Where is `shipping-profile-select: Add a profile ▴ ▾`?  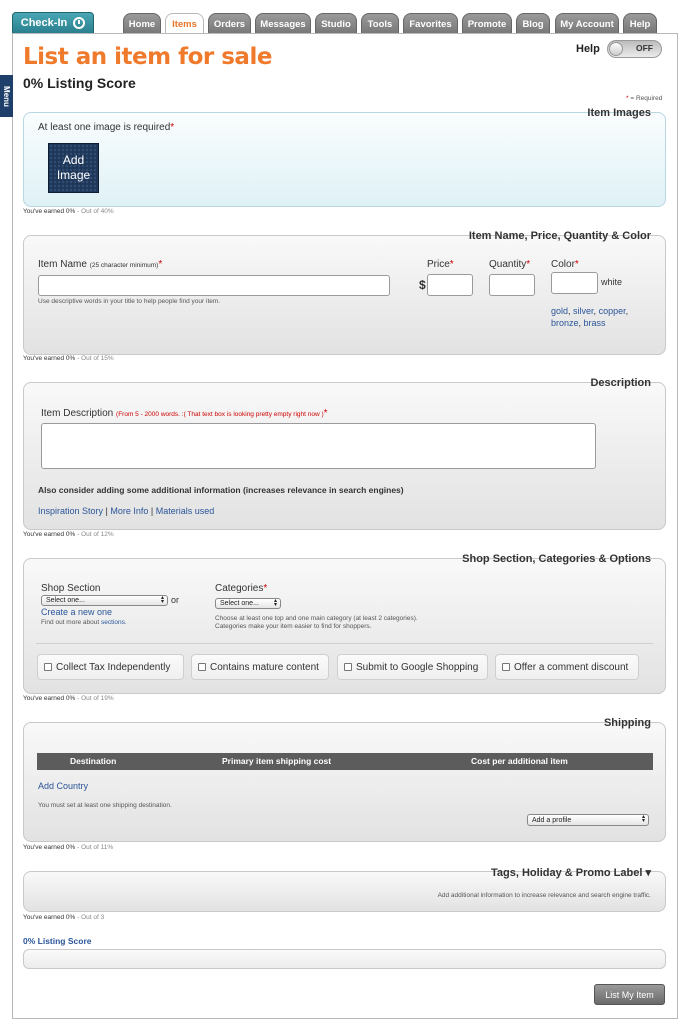 shipping-profile-select: Add a profile ▴ ▾ is located at coordinates (588, 820).